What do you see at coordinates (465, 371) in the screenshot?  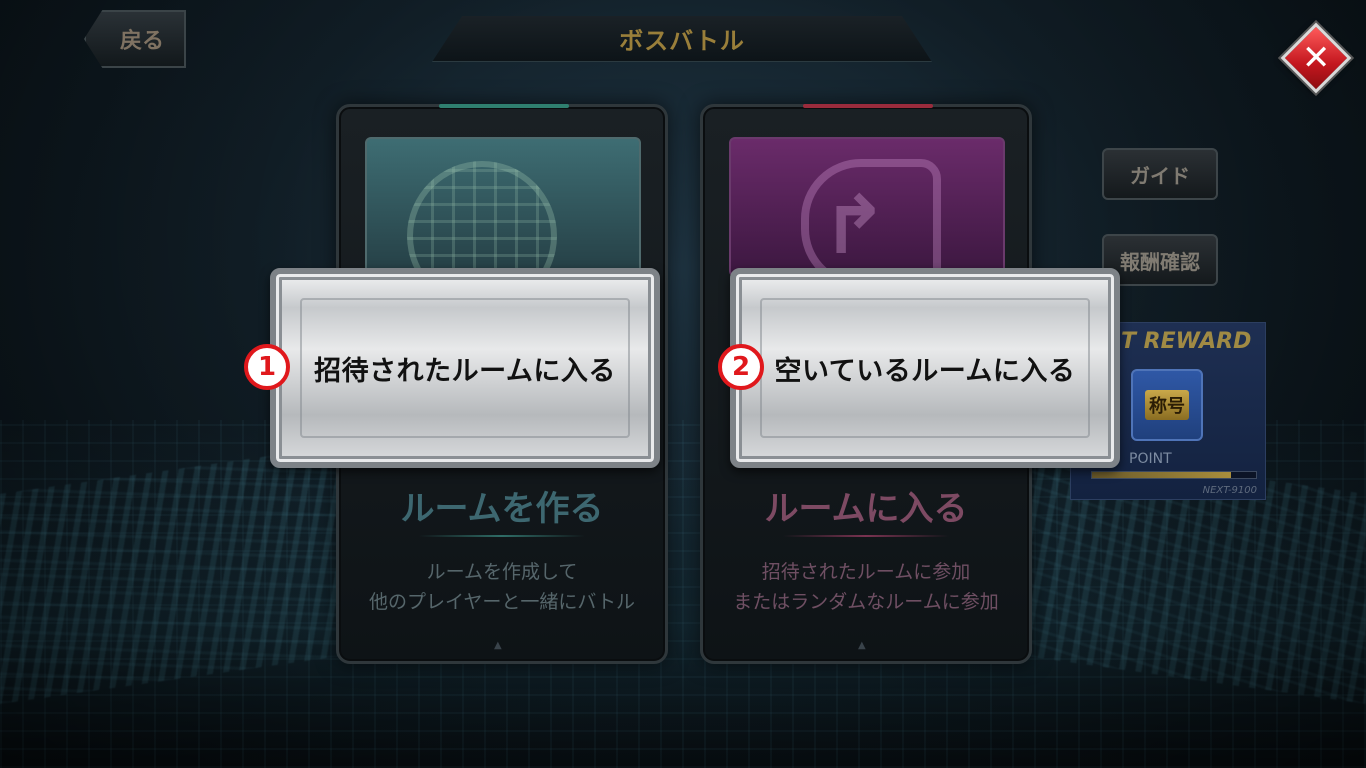 I see `enter-invited-room-label: 招待されたルームに入る` at bounding box center [465, 371].